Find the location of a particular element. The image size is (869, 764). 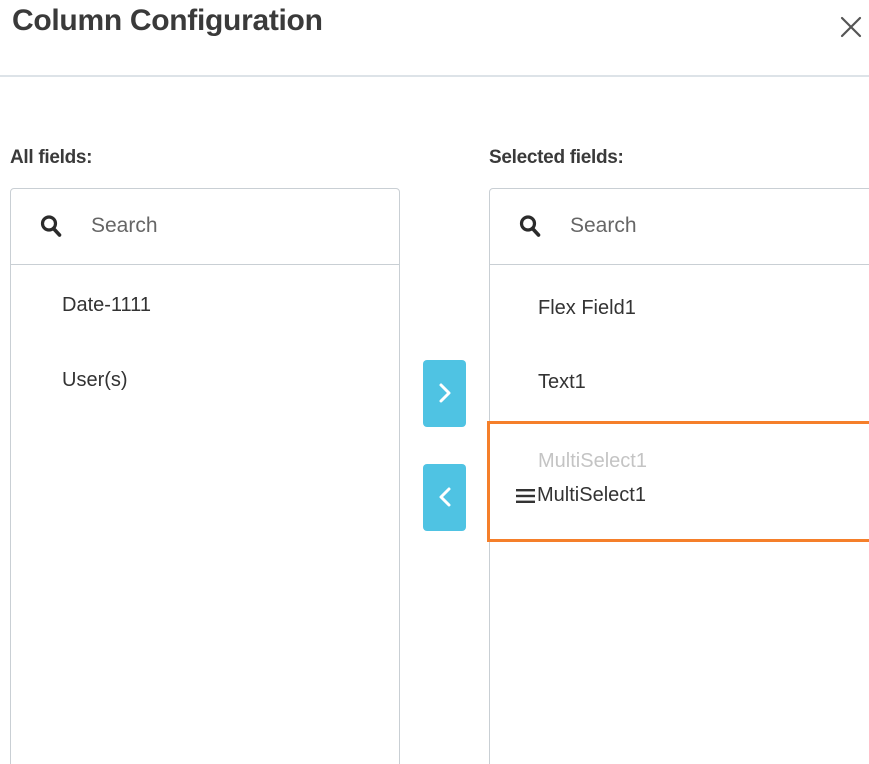

list-item-date-1111: Date-1111 is located at coordinates (106, 305).